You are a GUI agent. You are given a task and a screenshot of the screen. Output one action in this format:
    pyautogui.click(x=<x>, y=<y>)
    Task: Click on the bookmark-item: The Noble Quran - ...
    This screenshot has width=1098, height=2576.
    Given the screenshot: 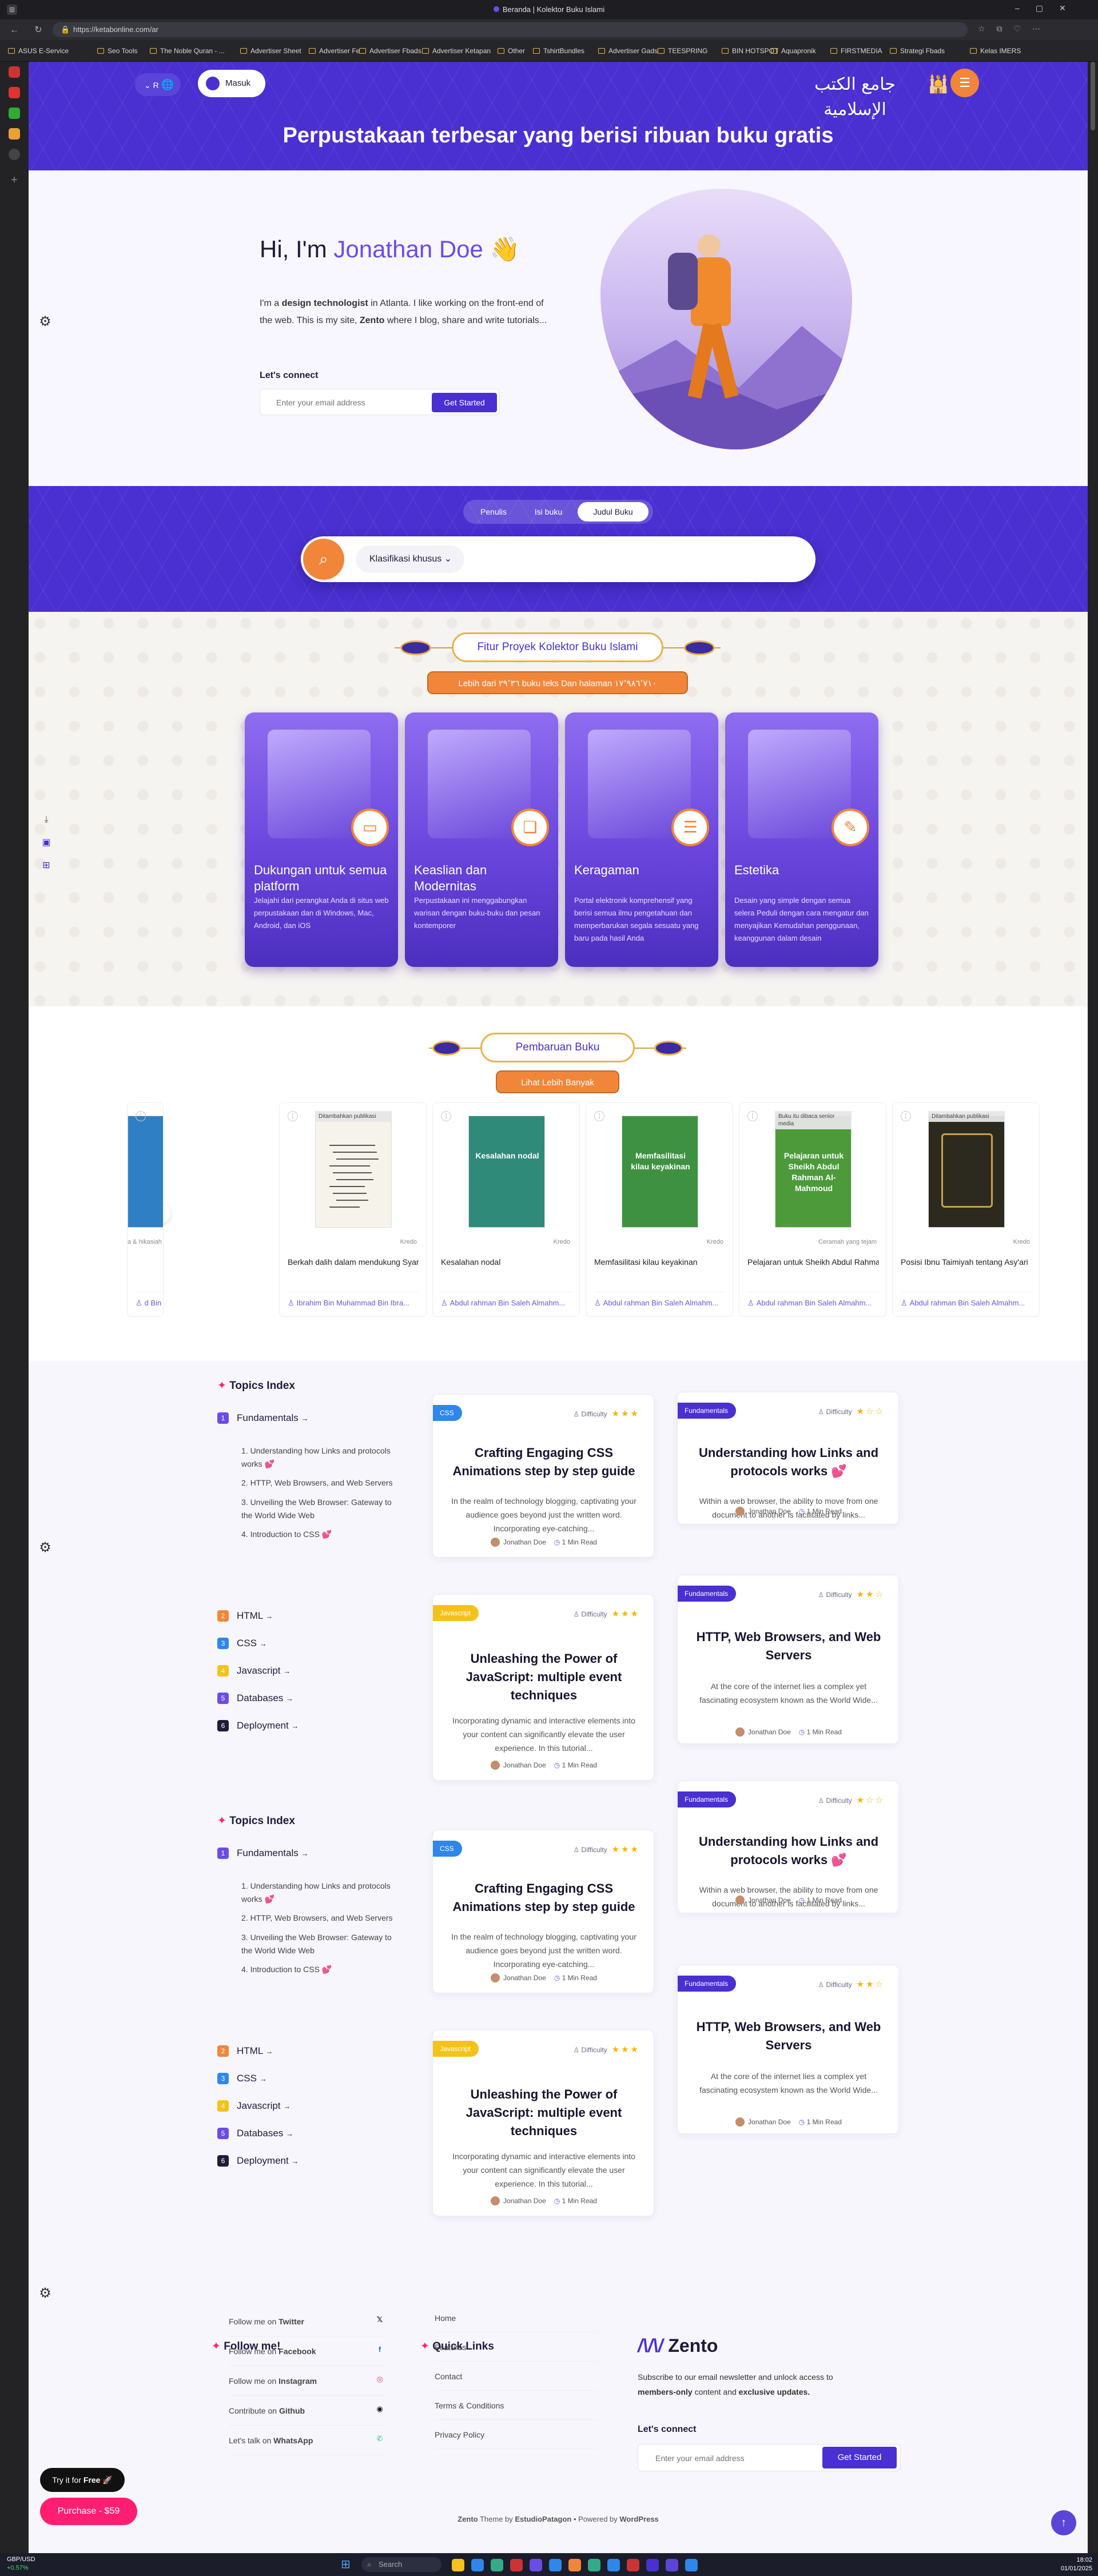 What is the action you would take?
    pyautogui.click(x=188, y=51)
    